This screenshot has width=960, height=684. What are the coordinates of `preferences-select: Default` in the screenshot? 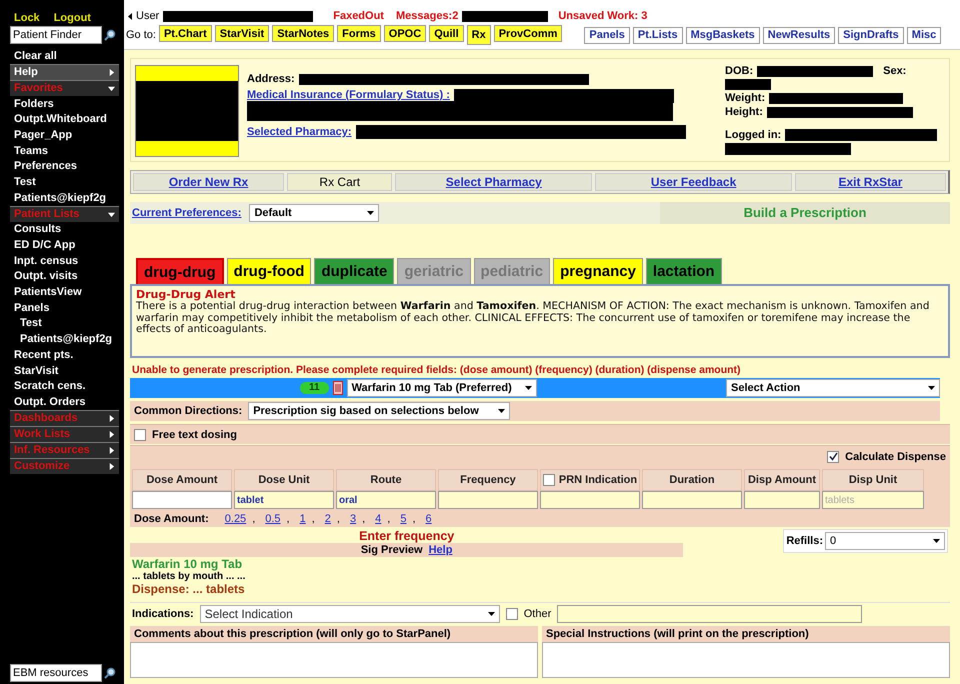 It's located at (314, 213).